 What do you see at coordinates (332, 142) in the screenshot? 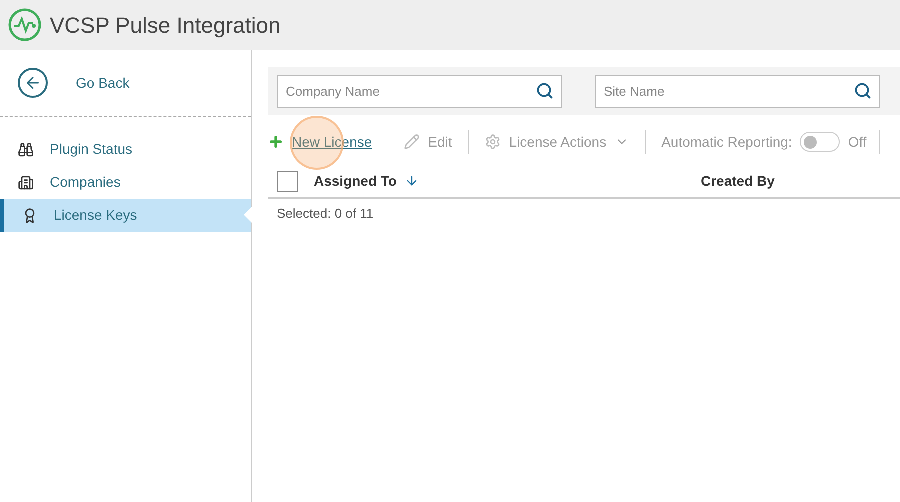
I see `new-license-link: New License` at bounding box center [332, 142].